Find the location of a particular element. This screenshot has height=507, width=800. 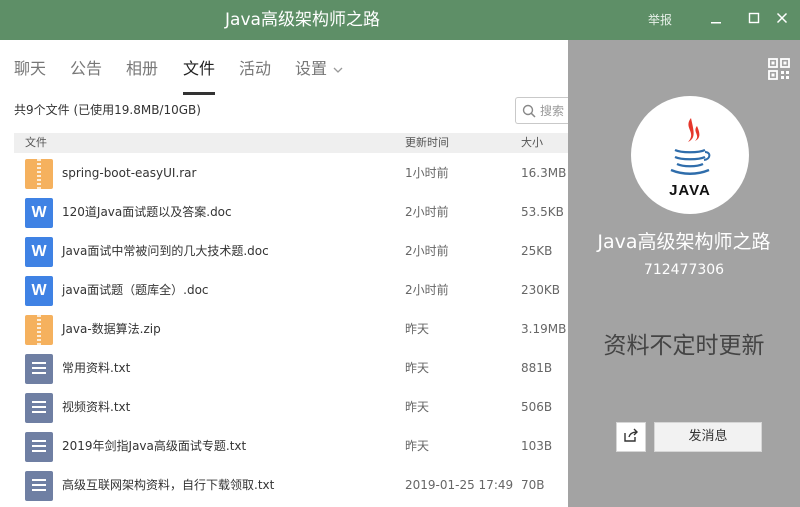

tab-settings-label: 设置 is located at coordinates (311, 68).